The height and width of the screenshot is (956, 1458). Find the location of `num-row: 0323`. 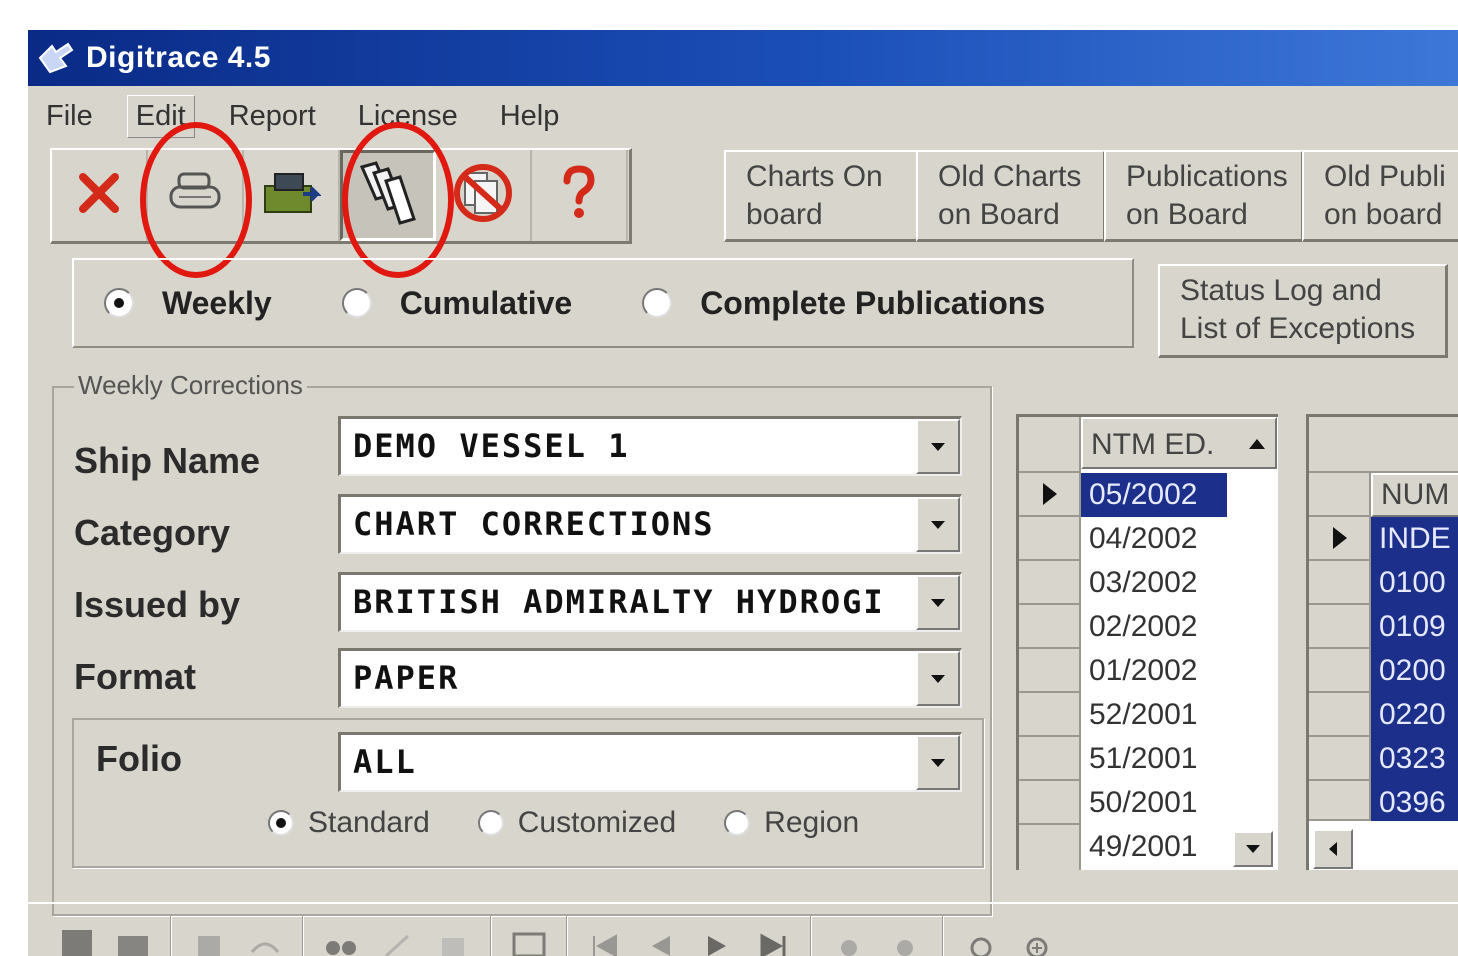

num-row: 0323 is located at coordinates (1414, 759).